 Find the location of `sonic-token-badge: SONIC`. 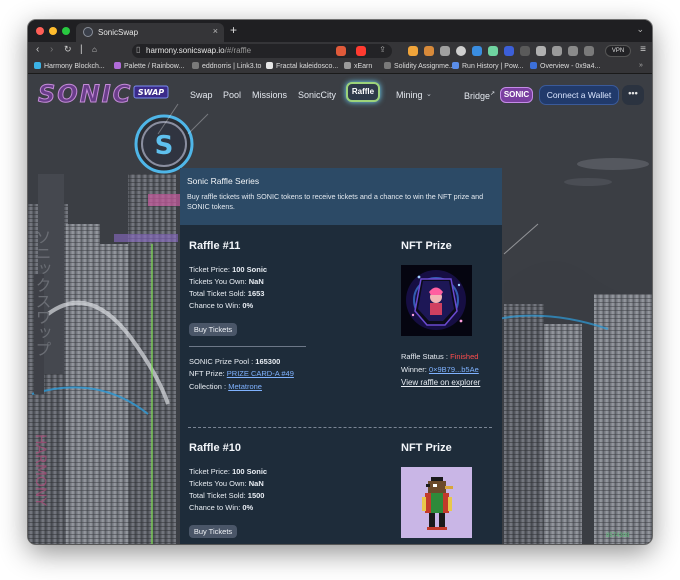

sonic-token-badge: SONIC is located at coordinates (516, 95).